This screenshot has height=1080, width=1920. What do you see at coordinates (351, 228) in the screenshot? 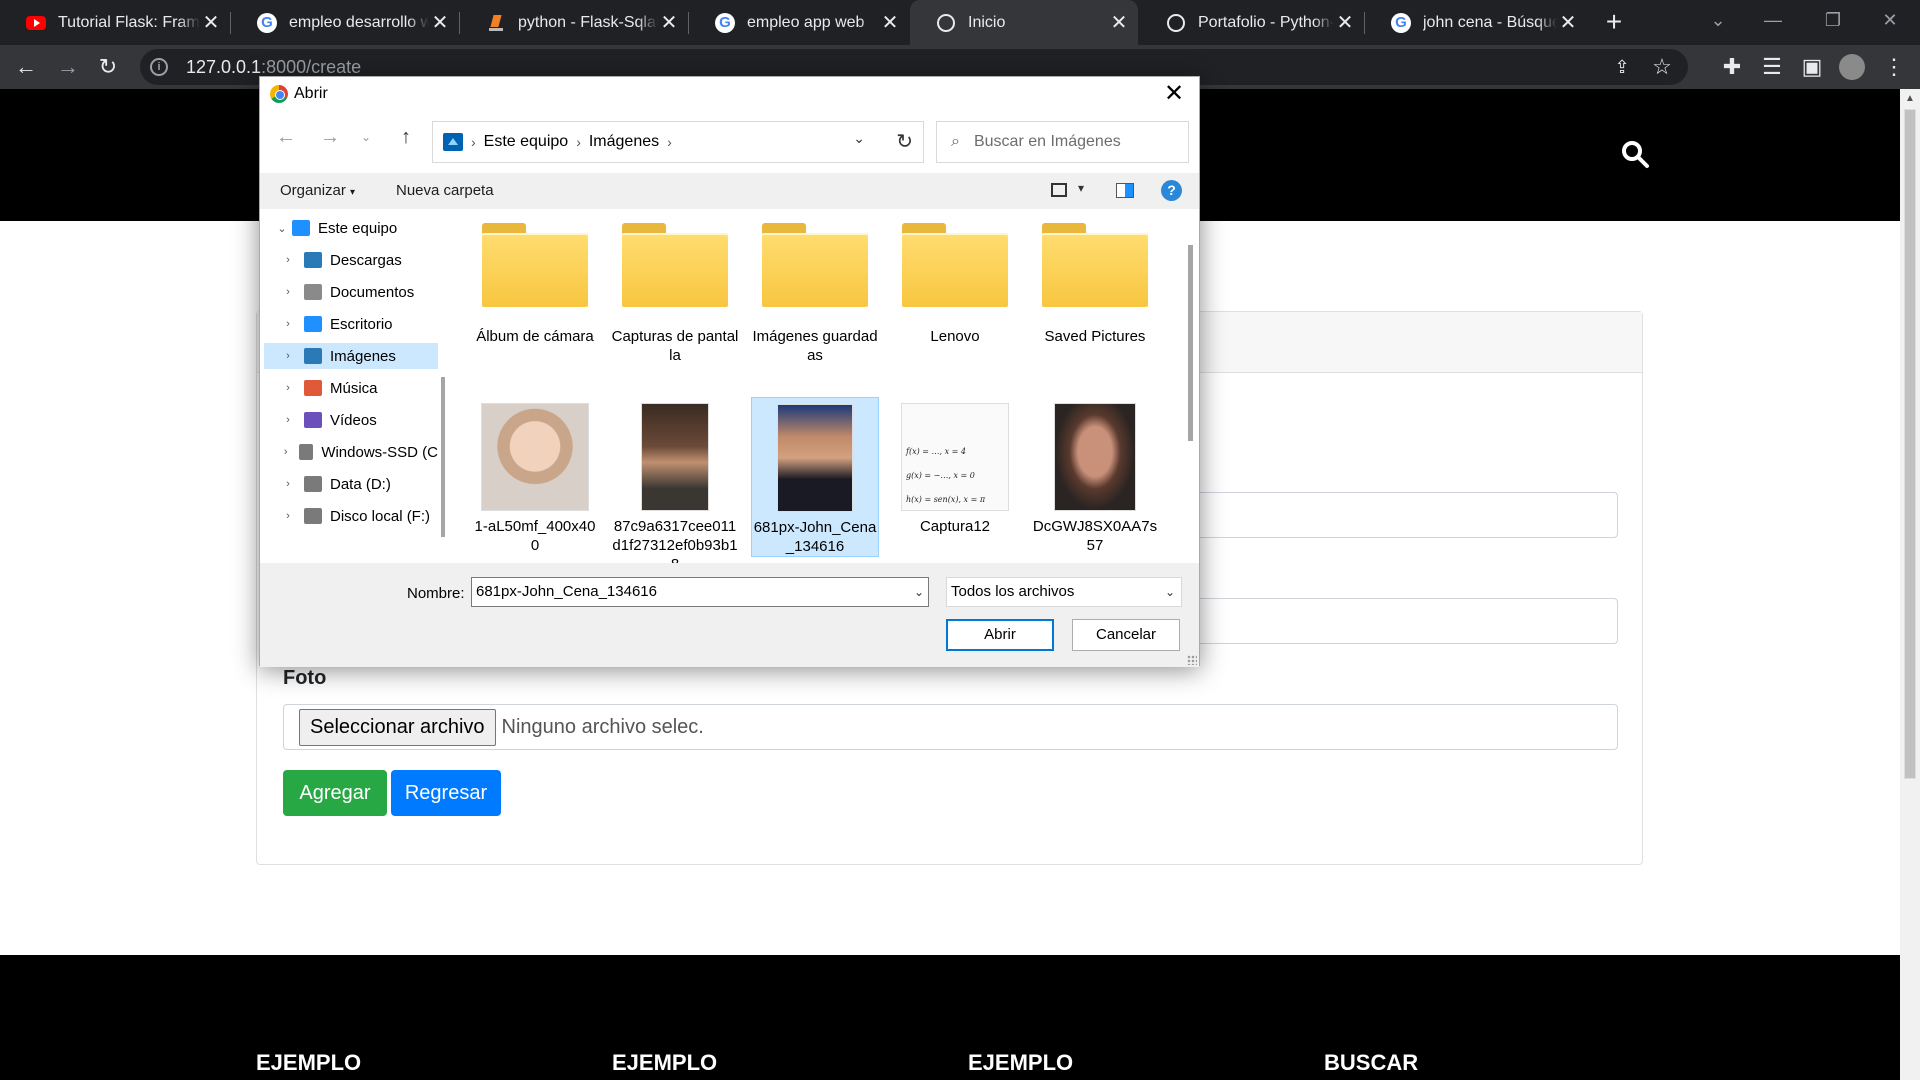
I see `tree-item: ⌄ Este equipo` at bounding box center [351, 228].